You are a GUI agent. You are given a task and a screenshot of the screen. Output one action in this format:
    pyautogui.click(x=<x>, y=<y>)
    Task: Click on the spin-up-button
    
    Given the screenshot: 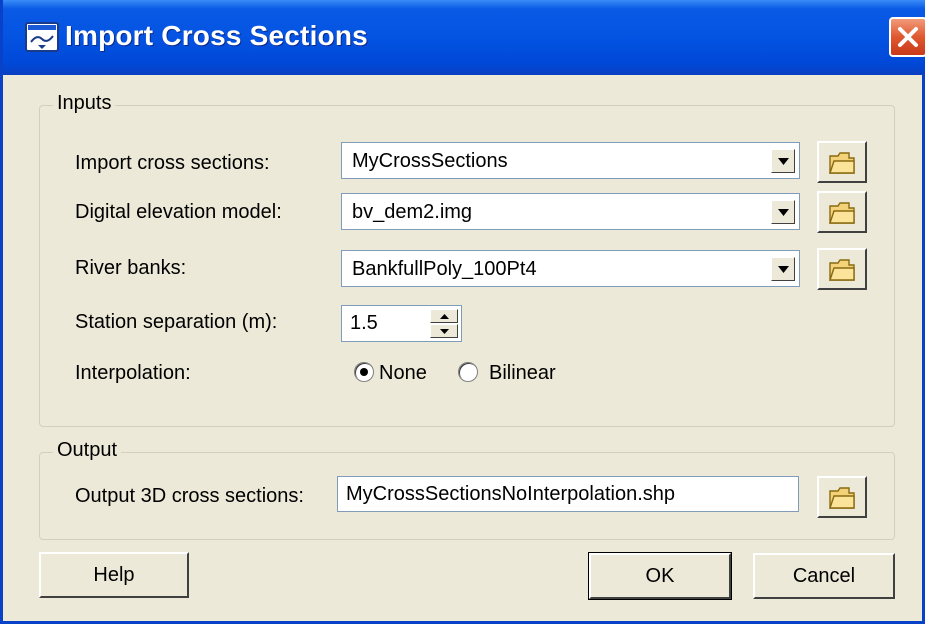 What is the action you would take?
    pyautogui.click(x=444, y=316)
    